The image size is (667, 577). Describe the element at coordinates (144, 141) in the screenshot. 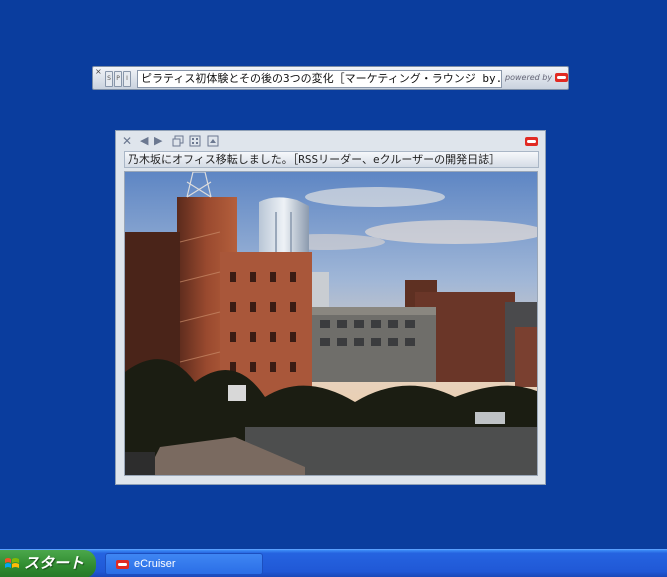

I see `back-arrow-icon: ◀` at that location.